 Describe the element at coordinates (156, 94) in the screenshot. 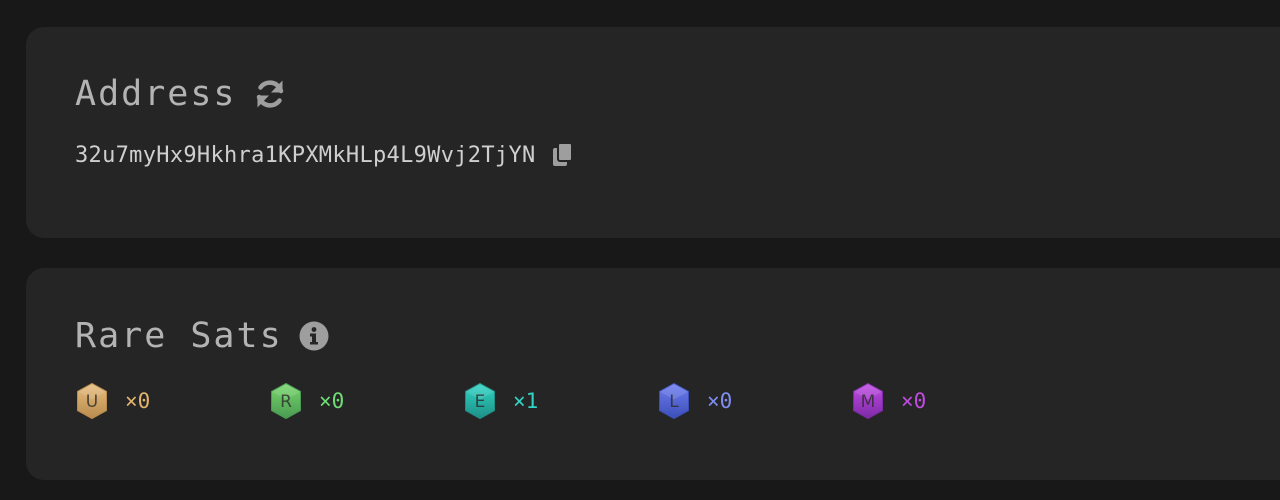

I see `address-title: Address` at that location.